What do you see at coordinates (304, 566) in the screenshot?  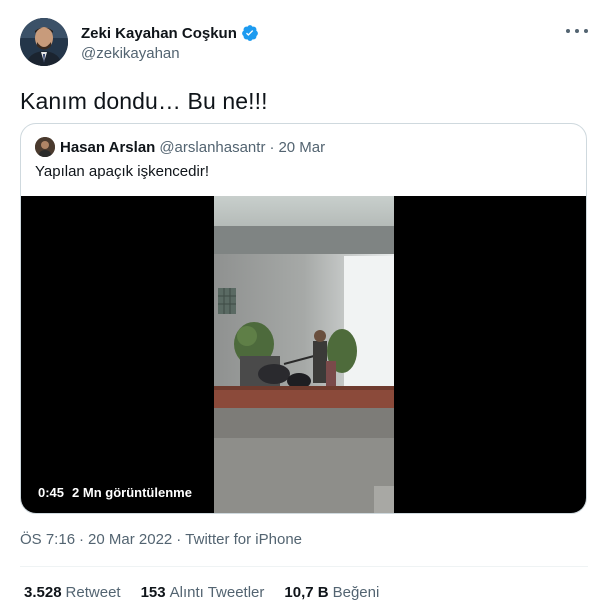 I see `divider` at bounding box center [304, 566].